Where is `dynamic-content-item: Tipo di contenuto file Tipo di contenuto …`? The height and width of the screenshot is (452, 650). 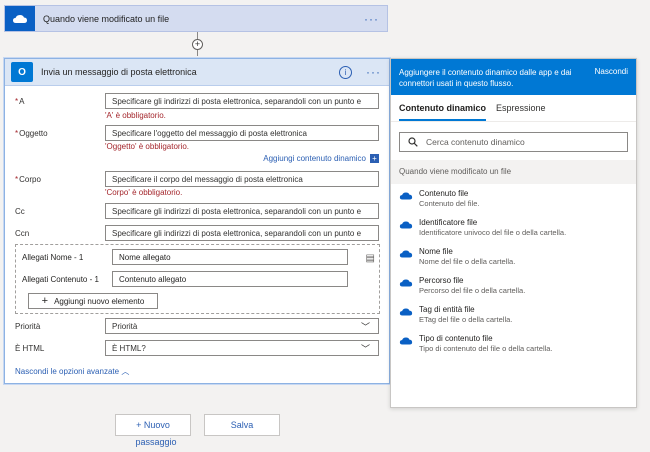 dynamic-content-item: Tipo di contenuto file Tipo di contenuto … is located at coordinates (513, 343).